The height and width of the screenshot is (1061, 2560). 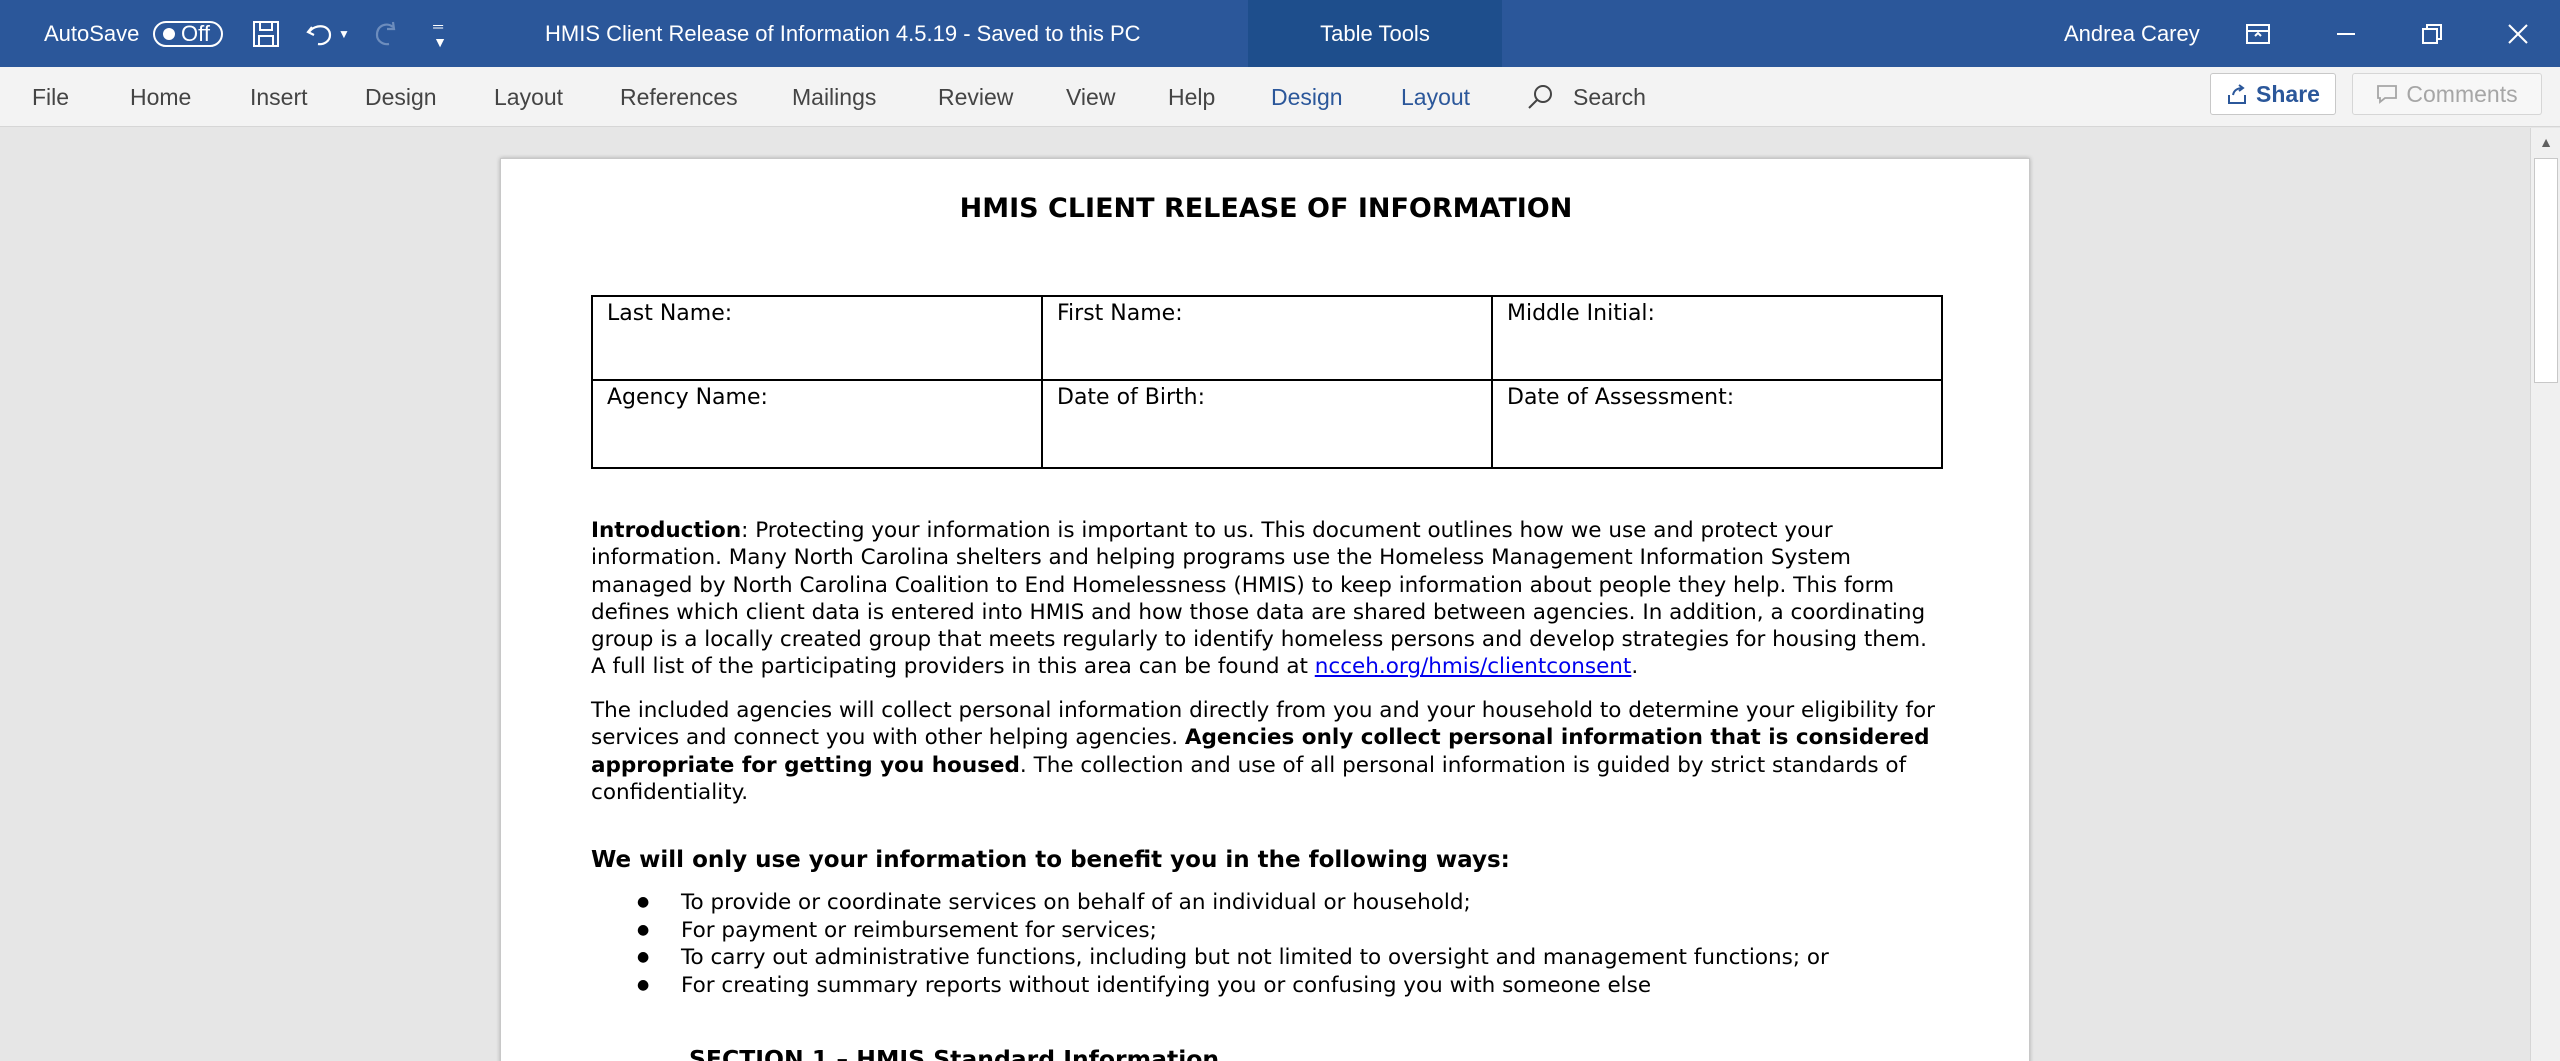 I want to click on document-heading: HMIS CLIENT RELEASE OF INFORMATION, so click(x=1266, y=208).